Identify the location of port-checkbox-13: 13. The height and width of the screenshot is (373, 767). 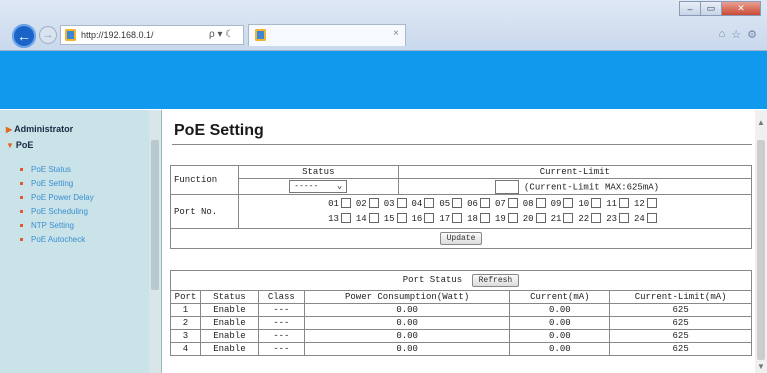
(342, 219).